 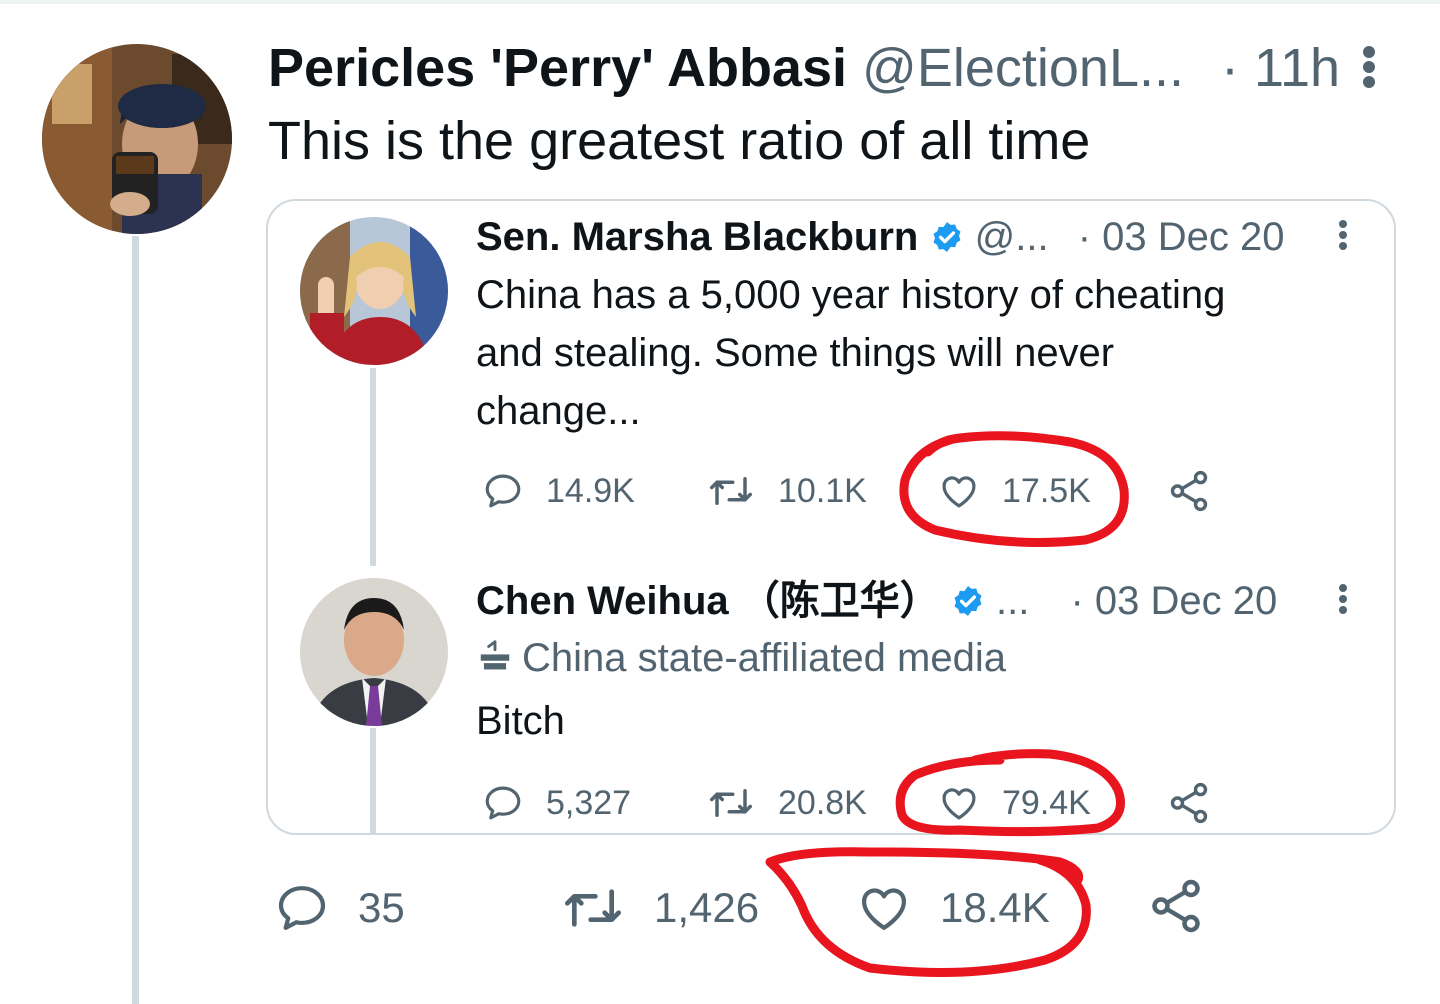 I want to click on author-avatar, so click(x=137, y=139).